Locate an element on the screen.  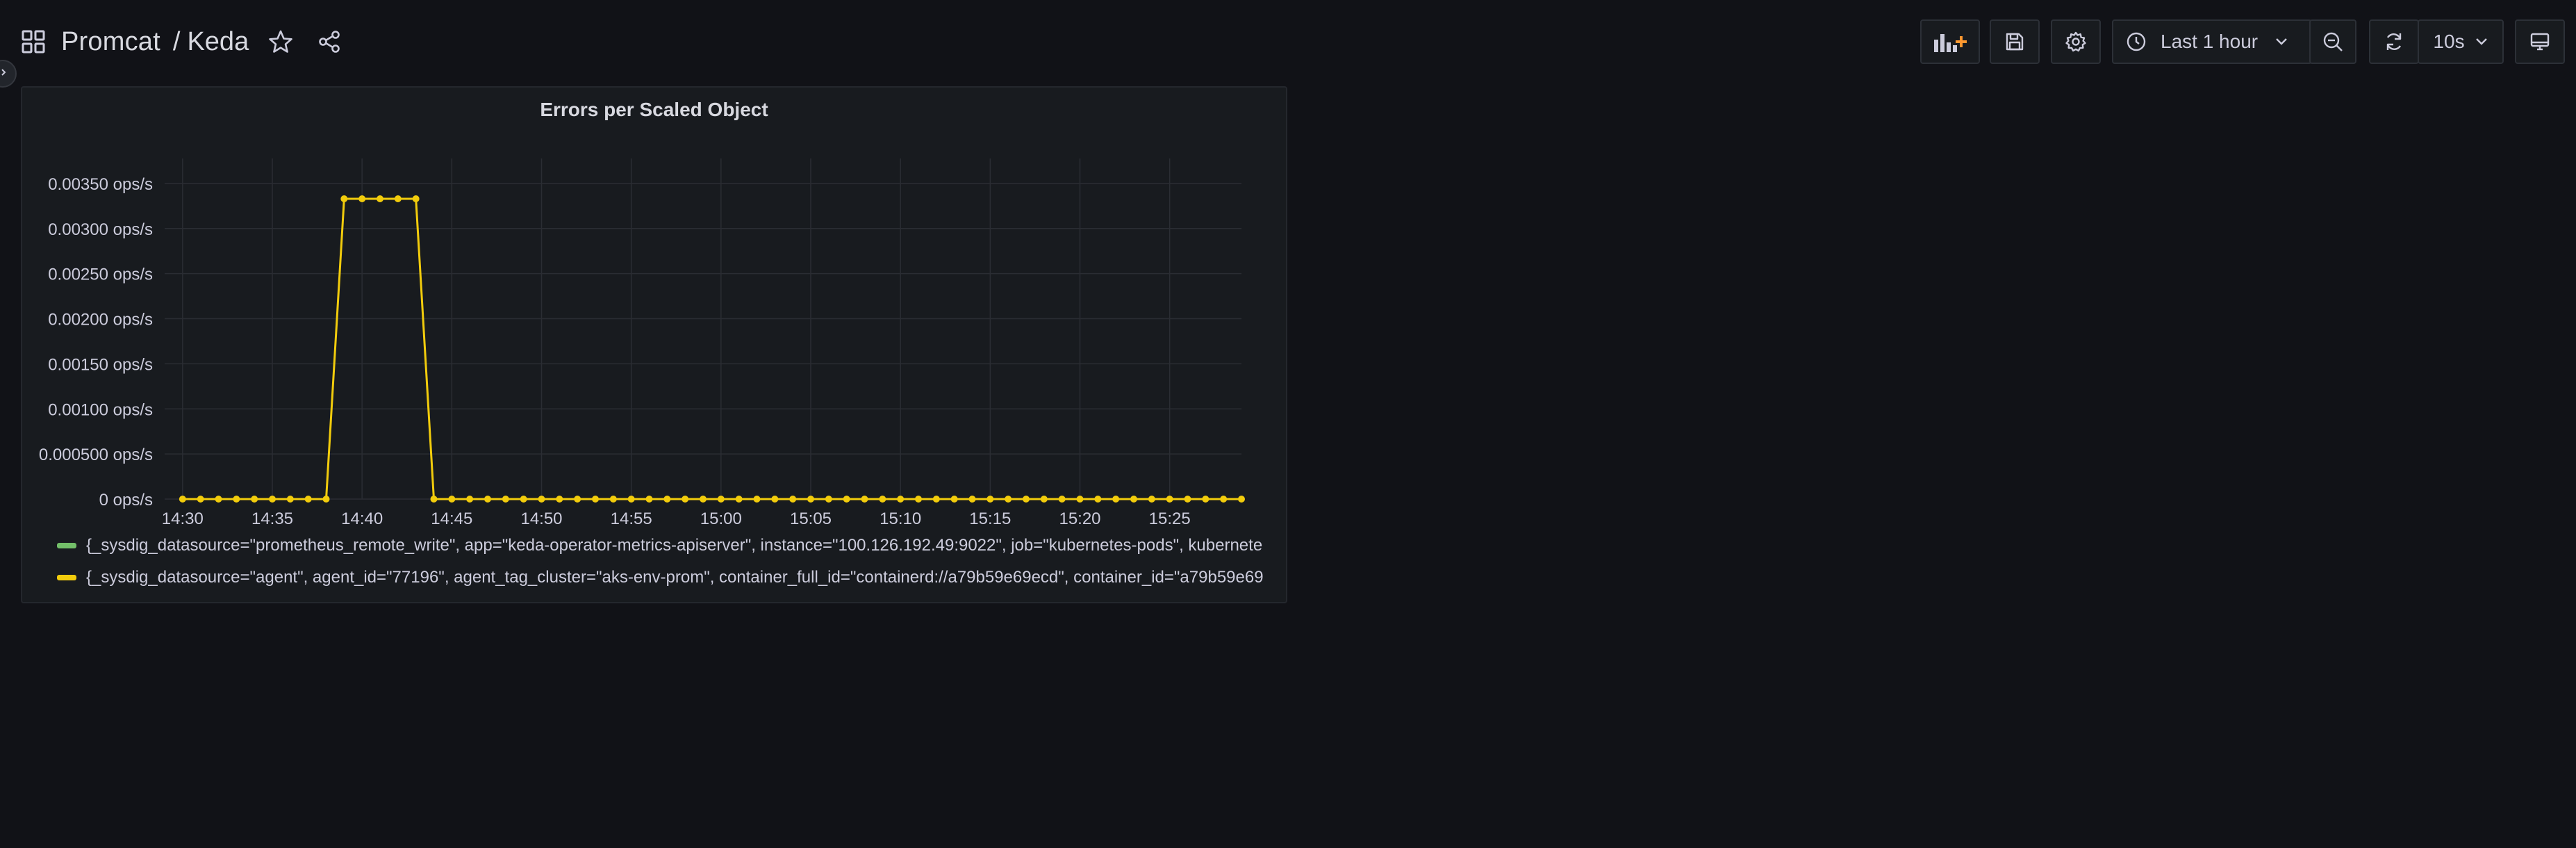
dashboard-title: Keda is located at coordinates (218, 42).